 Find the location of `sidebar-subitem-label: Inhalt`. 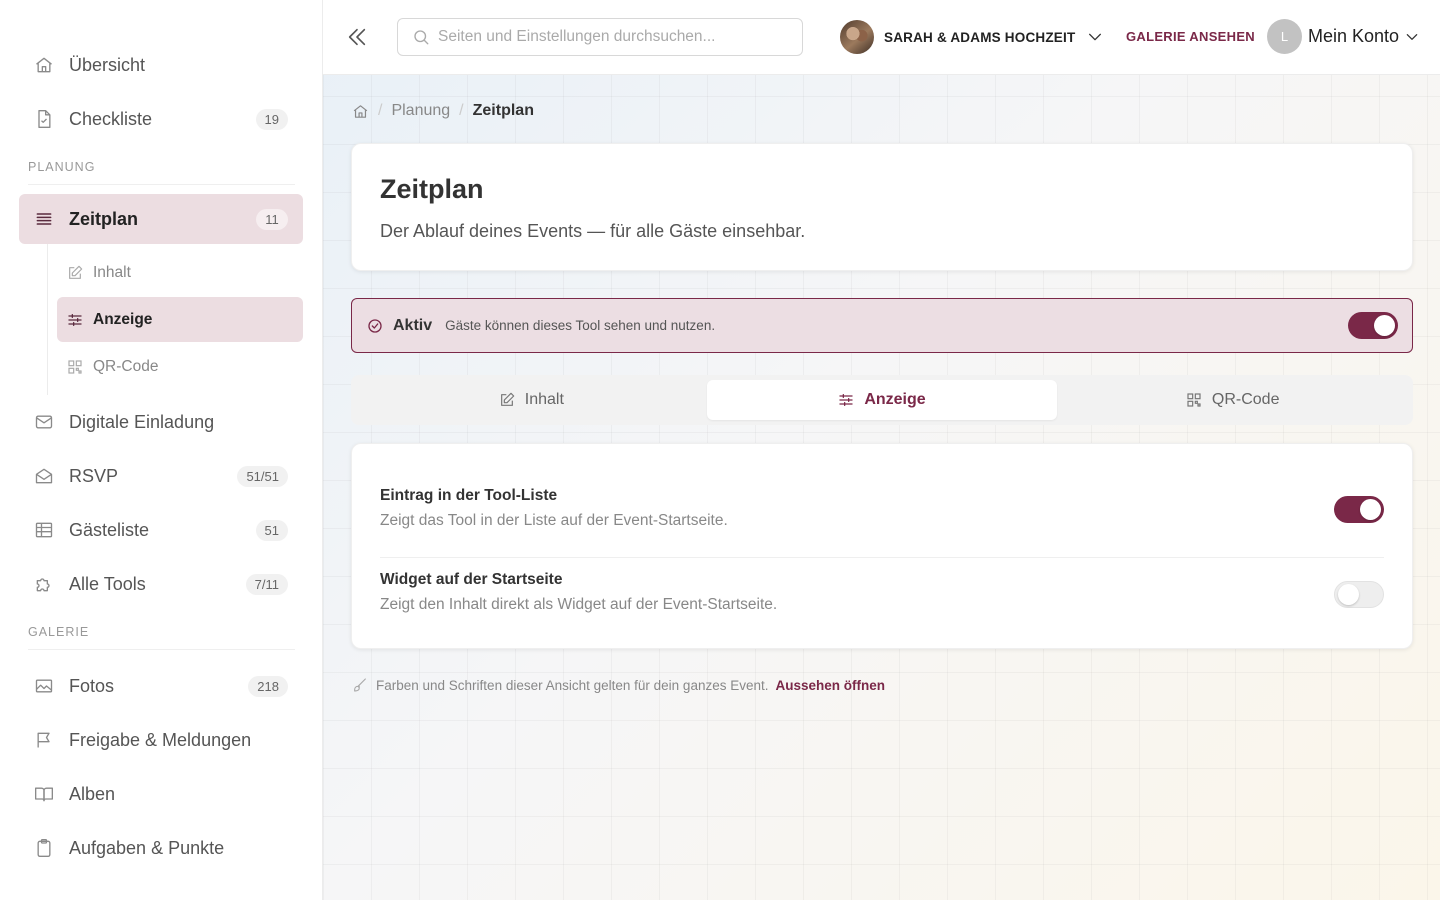

sidebar-subitem-label: Inhalt is located at coordinates (112, 272).